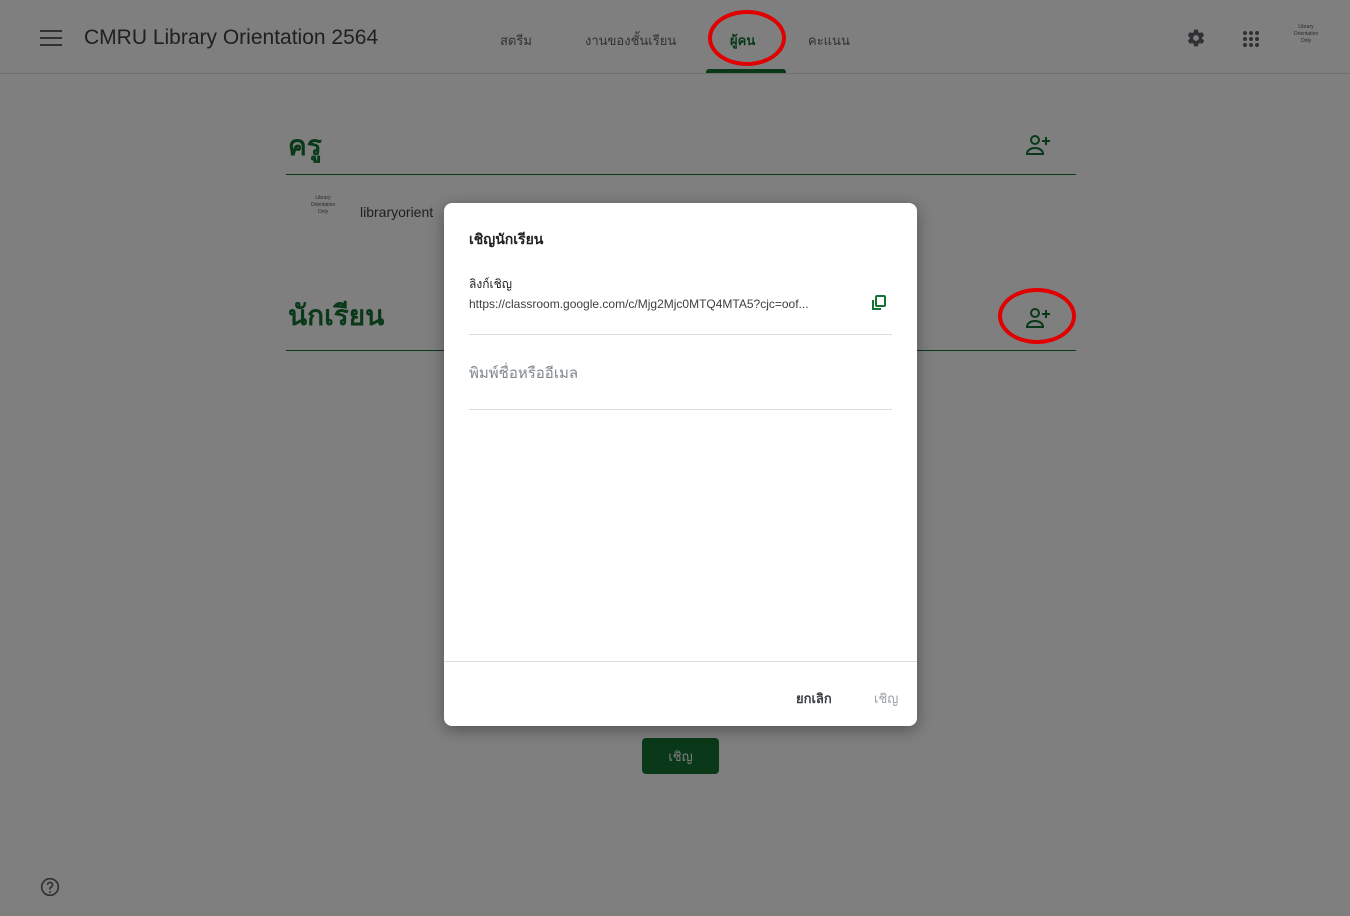  Describe the element at coordinates (747, 38) in the screenshot. I see `highlight-ring-people-tab` at that location.